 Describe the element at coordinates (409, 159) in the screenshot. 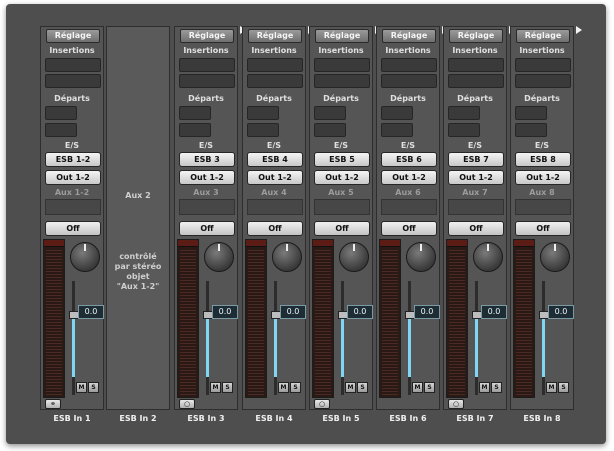

I see `input-button: ESB 6` at that location.